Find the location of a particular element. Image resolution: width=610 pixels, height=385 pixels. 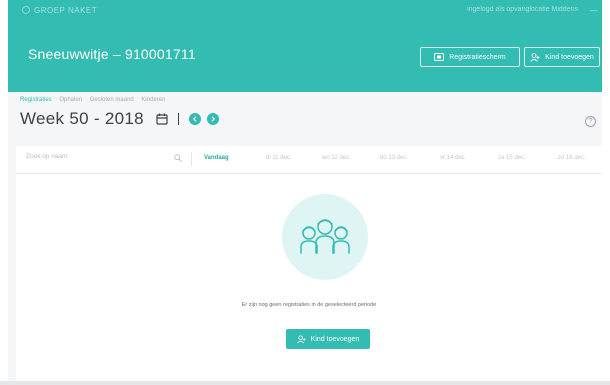

day-tab-thu: do 13 dec. is located at coordinates (394, 158).